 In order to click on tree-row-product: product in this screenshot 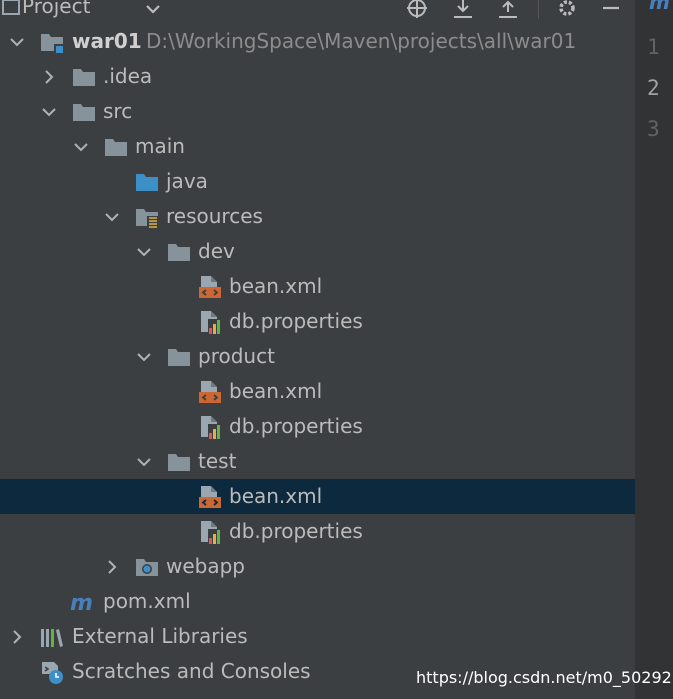, I will do `click(317, 356)`.